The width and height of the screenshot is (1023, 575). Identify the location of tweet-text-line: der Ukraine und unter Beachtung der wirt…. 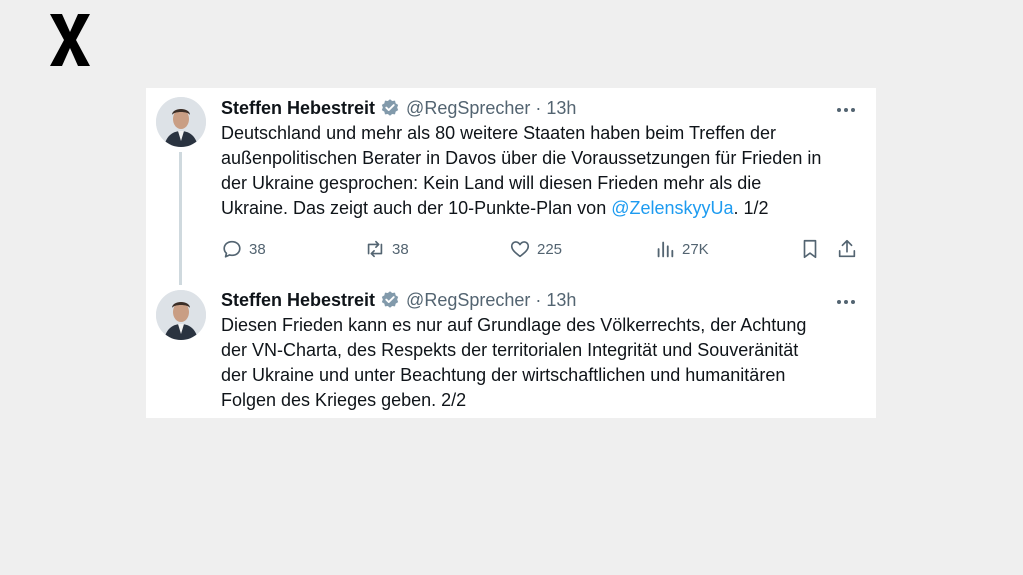
(503, 375).